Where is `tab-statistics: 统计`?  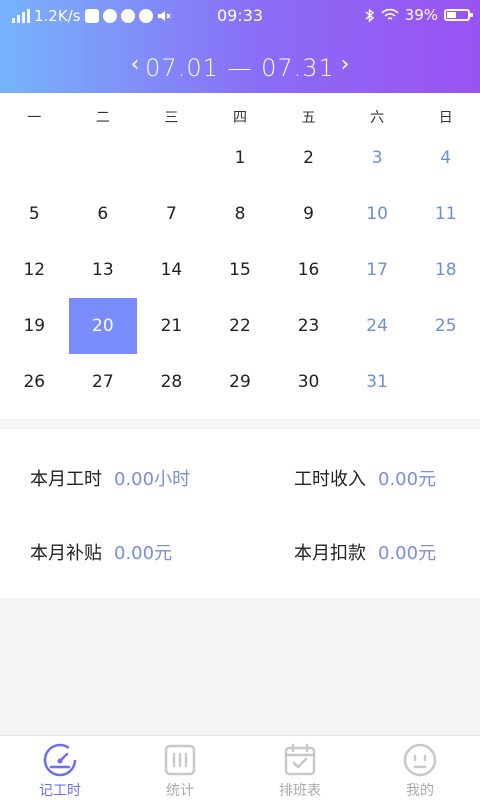 tab-statistics: 统计 is located at coordinates (180, 768).